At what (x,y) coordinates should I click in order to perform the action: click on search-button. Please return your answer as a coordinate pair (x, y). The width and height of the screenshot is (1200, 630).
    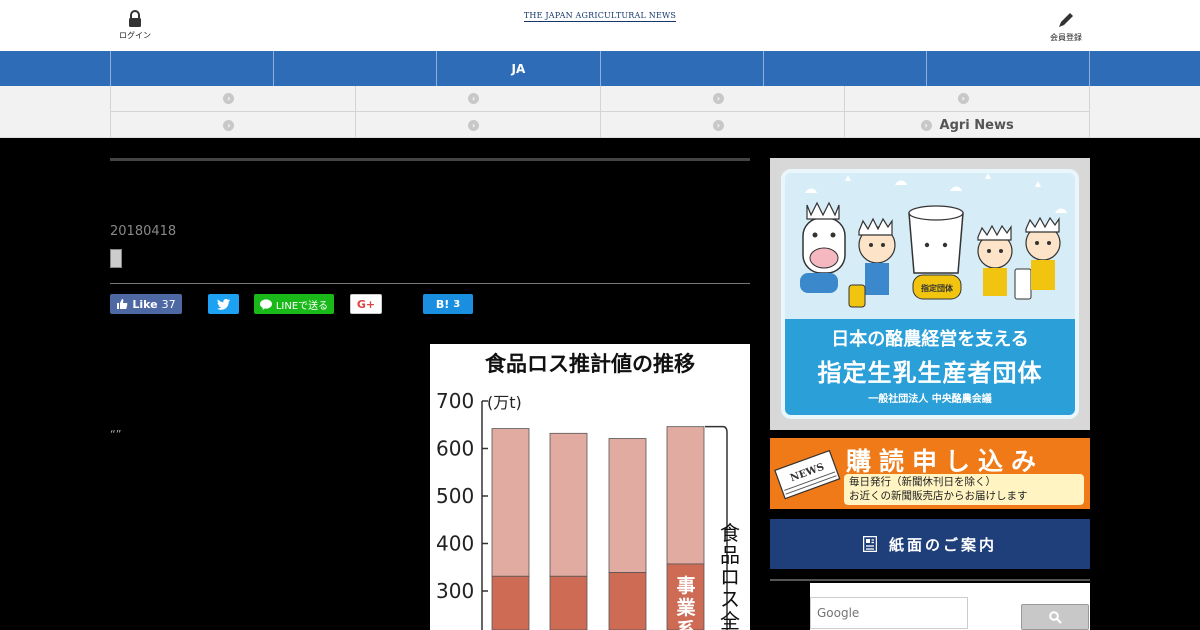
    Looking at the image, I should click on (1055, 617).